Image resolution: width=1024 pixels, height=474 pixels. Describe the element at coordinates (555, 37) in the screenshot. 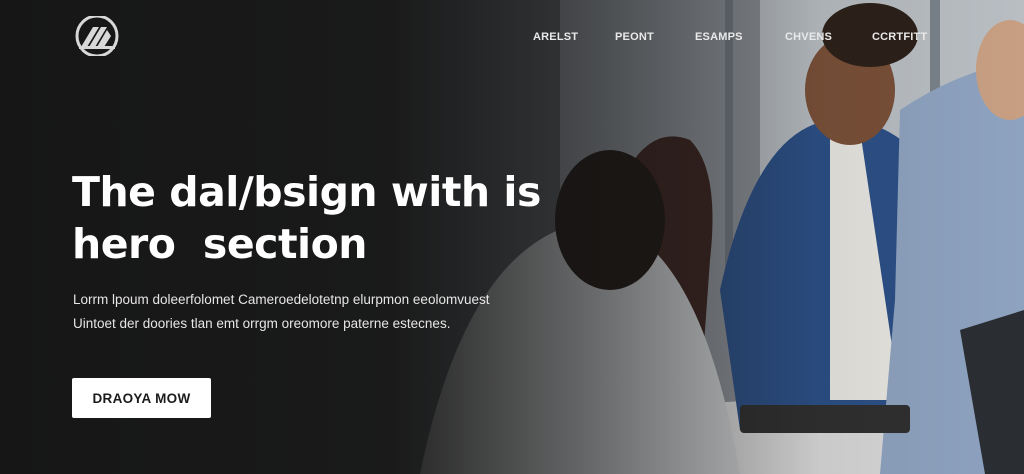

I see `nav-link-1: ARELST` at that location.